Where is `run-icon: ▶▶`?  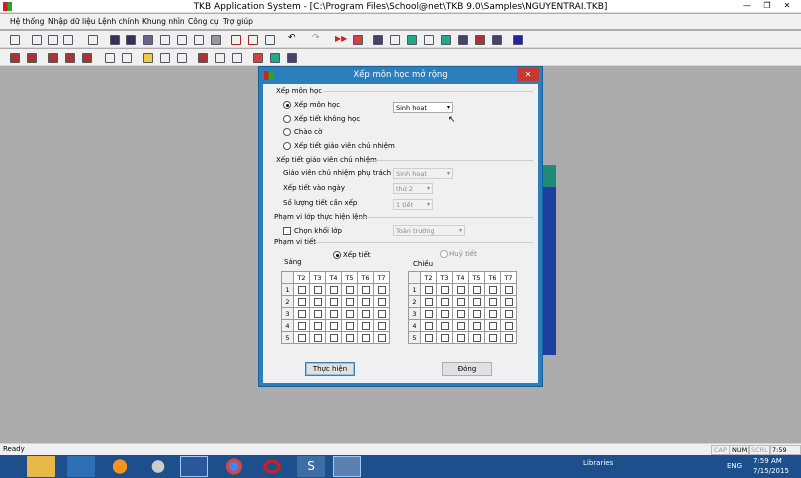 run-icon: ▶▶ is located at coordinates (341, 39).